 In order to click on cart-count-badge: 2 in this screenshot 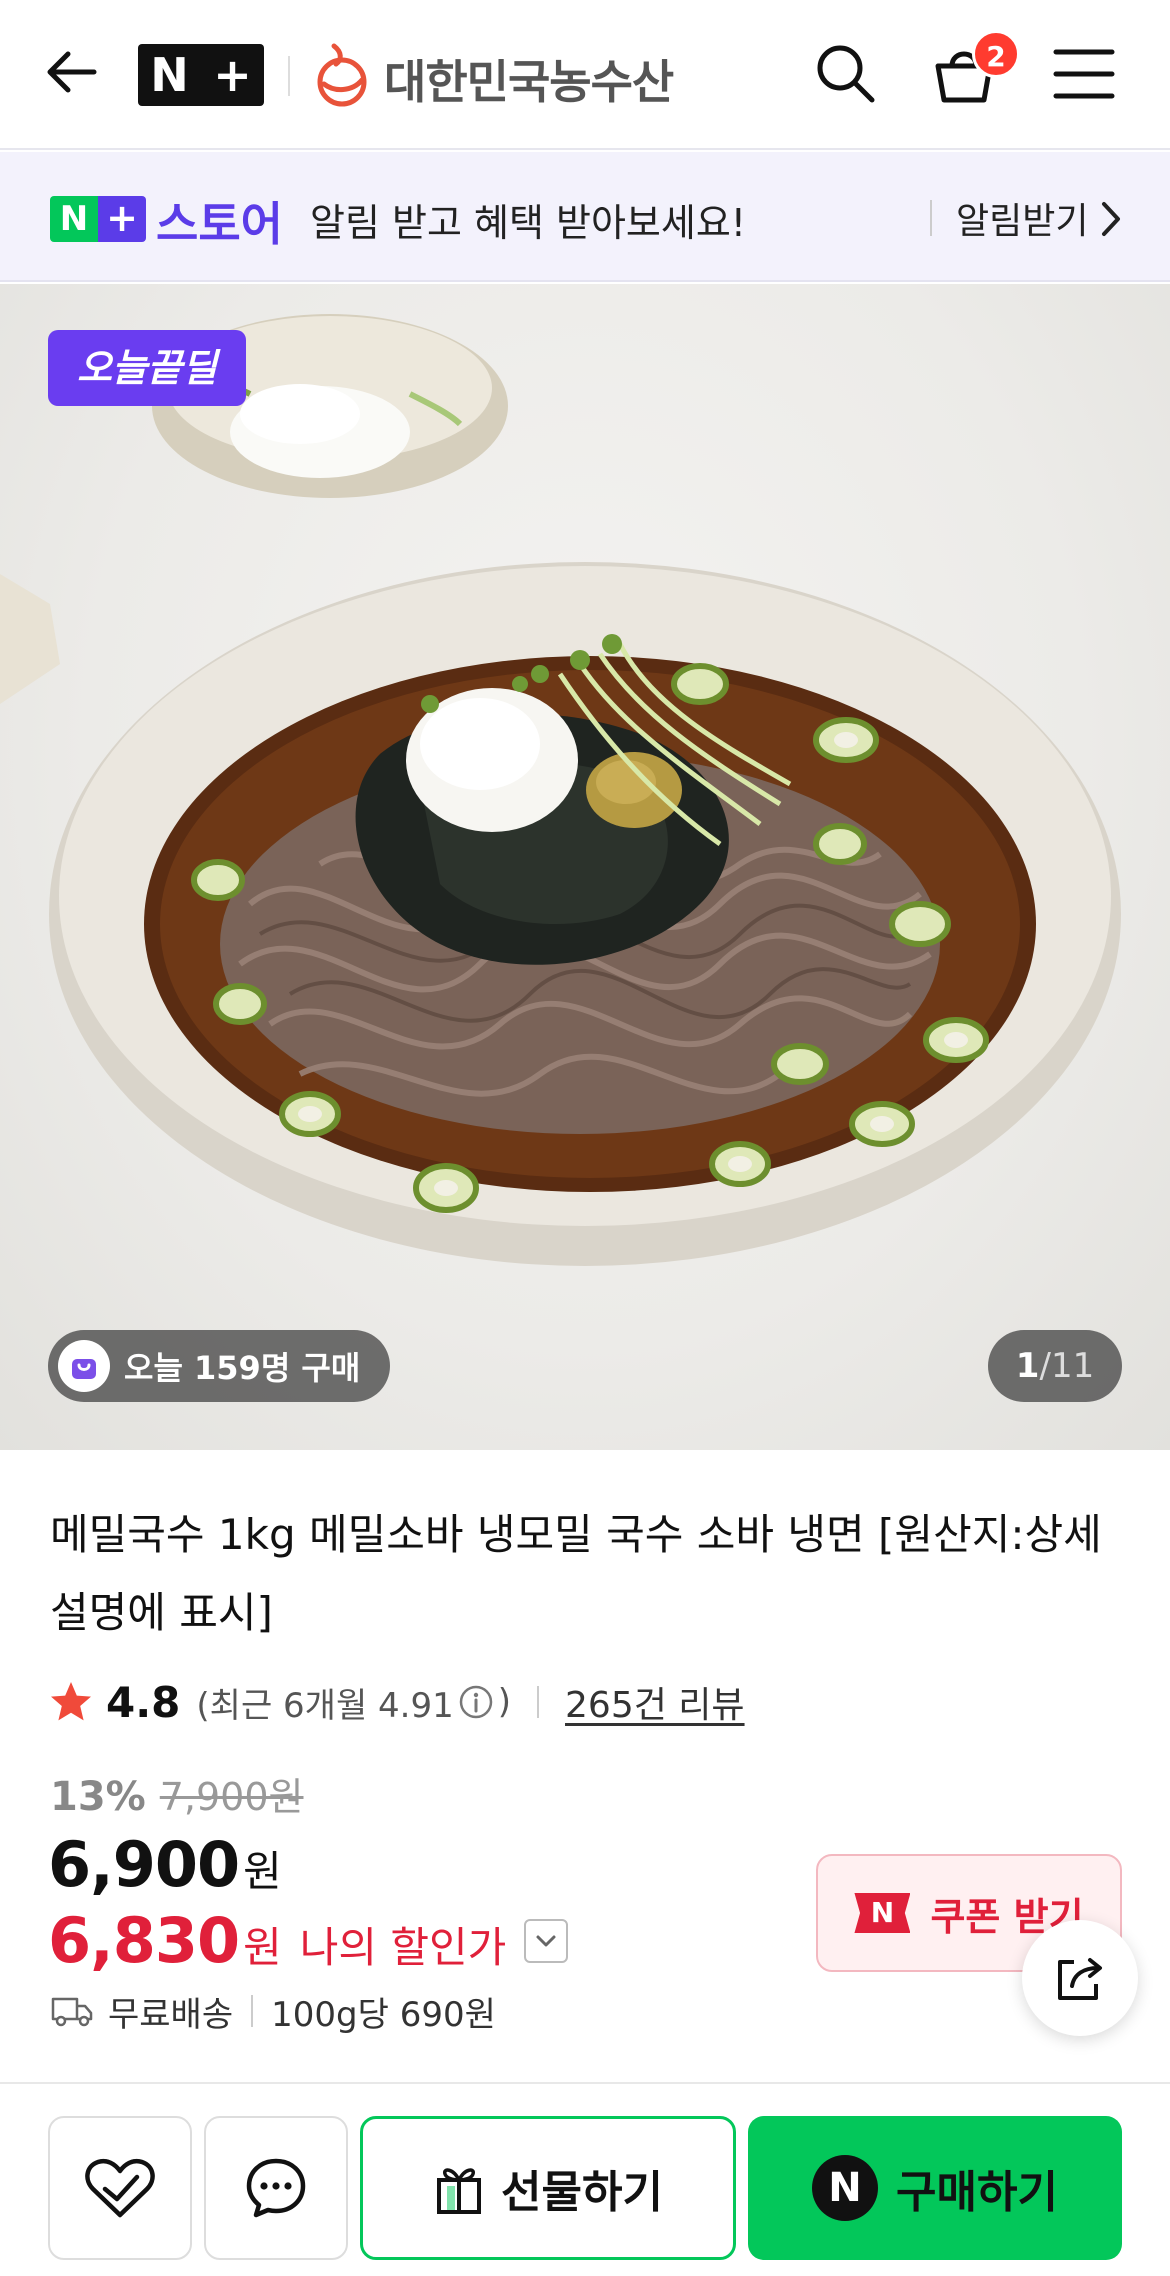, I will do `click(996, 54)`.